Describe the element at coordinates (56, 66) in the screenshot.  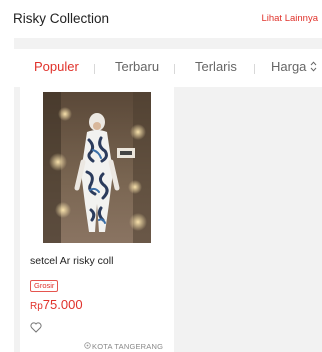
I see `tab-populer: Populer` at that location.